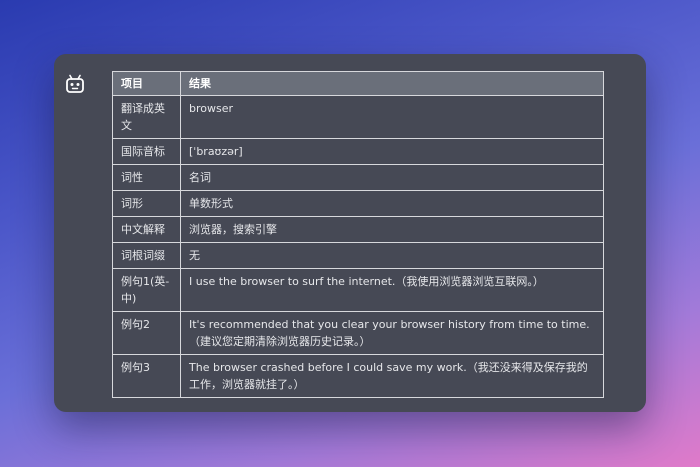  What do you see at coordinates (146, 83) in the screenshot?
I see `column-header-item: 项目` at bounding box center [146, 83].